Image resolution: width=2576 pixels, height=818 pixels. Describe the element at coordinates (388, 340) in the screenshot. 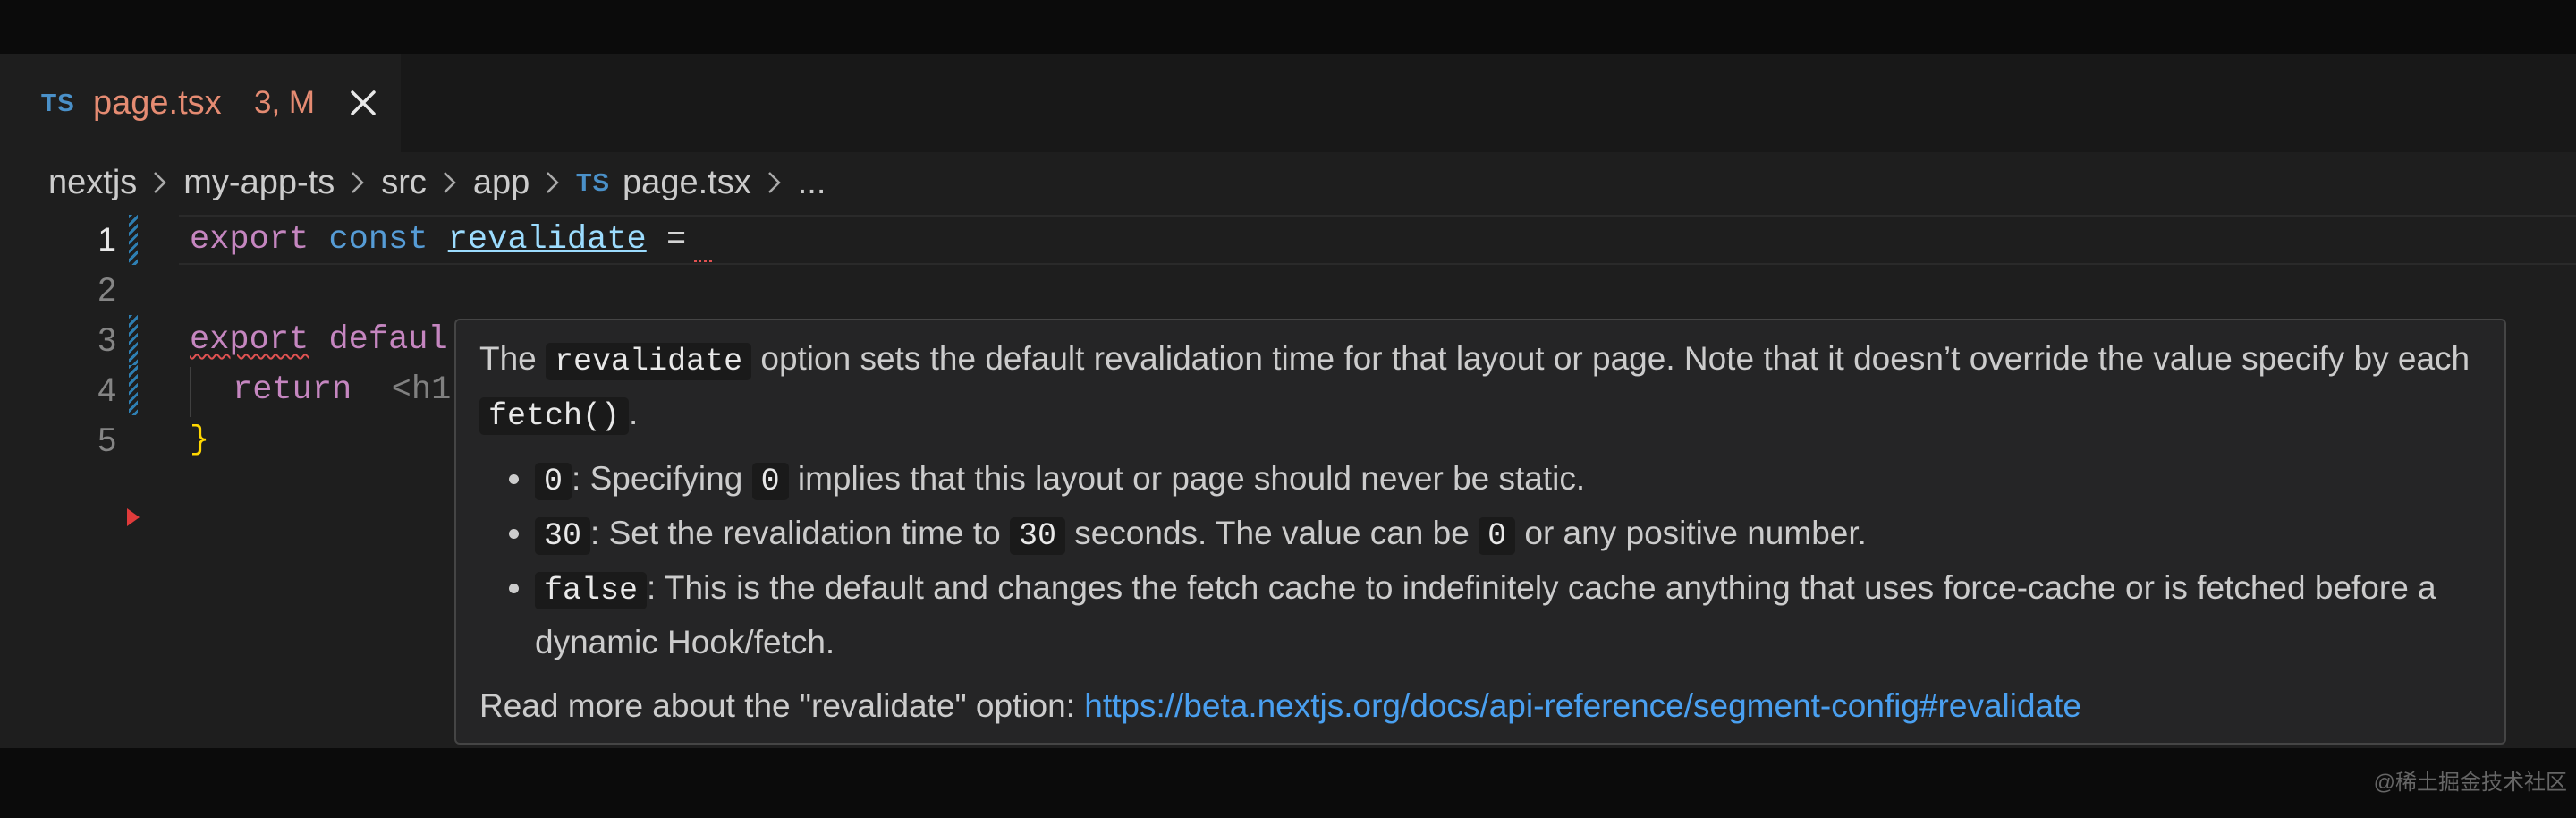

I see `keyword: defaul` at that location.